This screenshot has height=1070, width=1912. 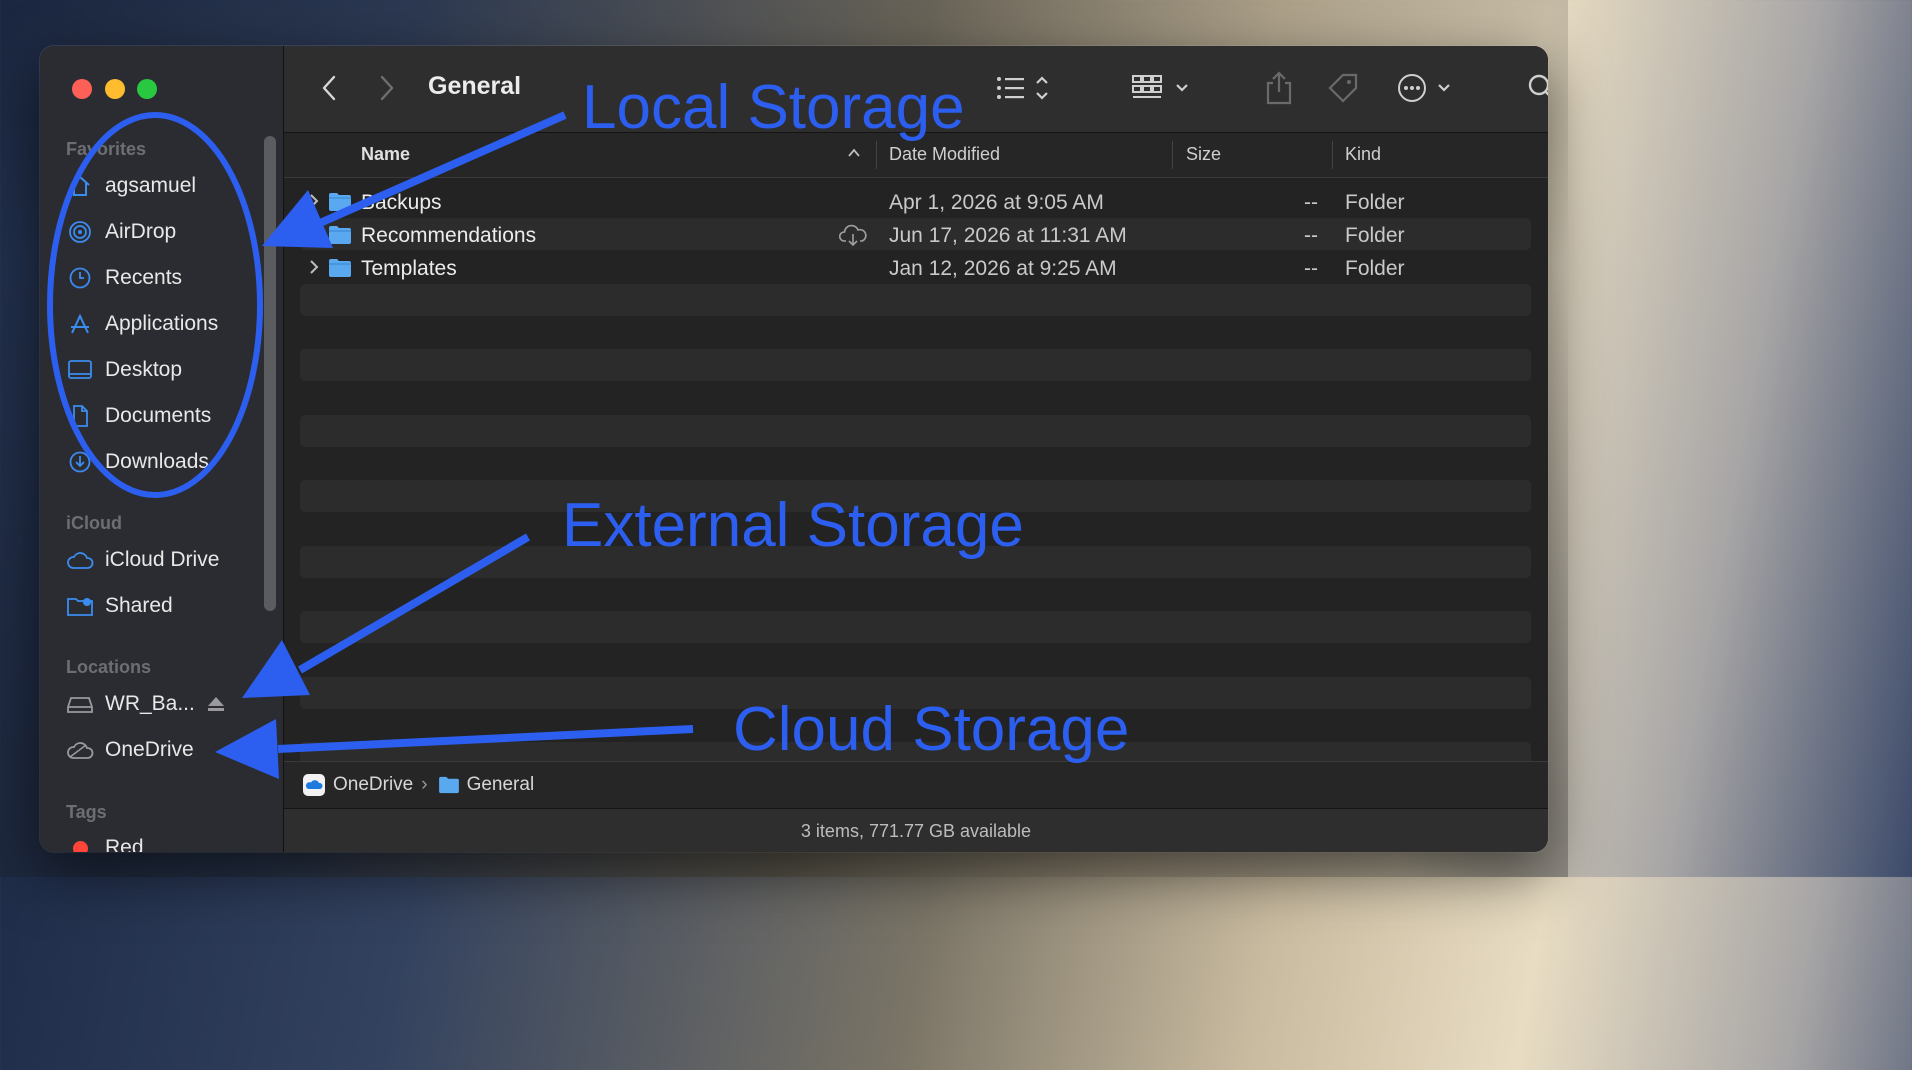 I want to click on cloud-icon, so click(x=80, y=560).